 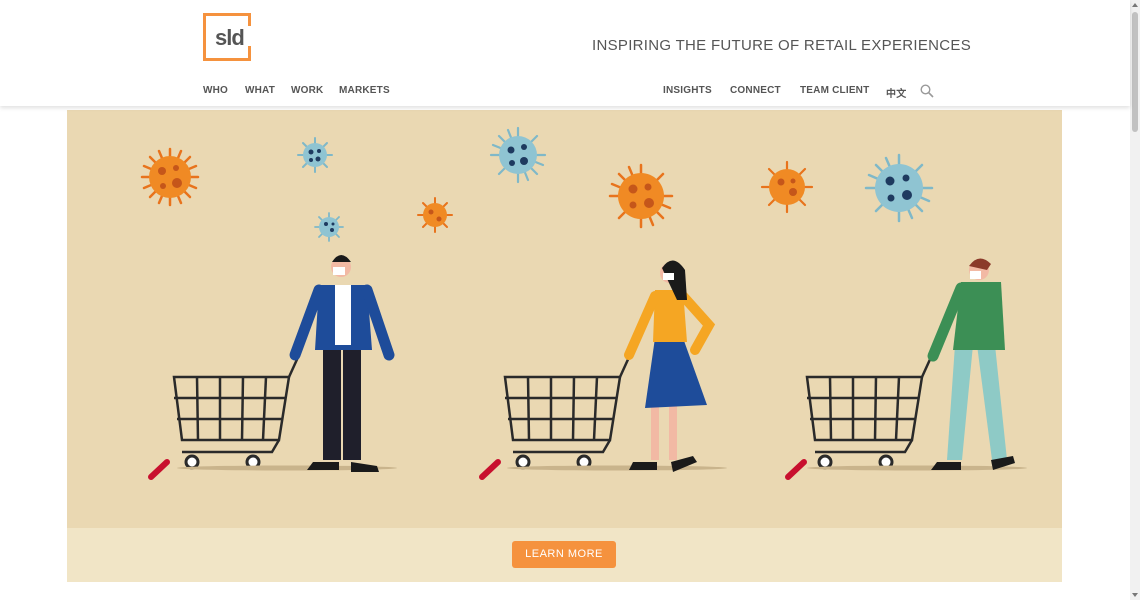 What do you see at coordinates (364, 90) in the screenshot?
I see `nav-markets: MARKETS` at bounding box center [364, 90].